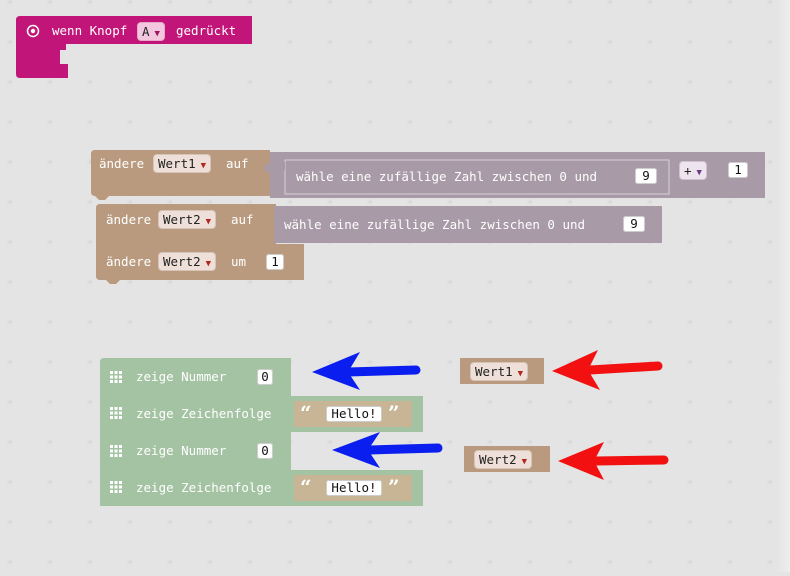 This screenshot has width=790, height=576. Describe the element at coordinates (490, 415) in the screenshot. I see `annotation-arrows` at that location.